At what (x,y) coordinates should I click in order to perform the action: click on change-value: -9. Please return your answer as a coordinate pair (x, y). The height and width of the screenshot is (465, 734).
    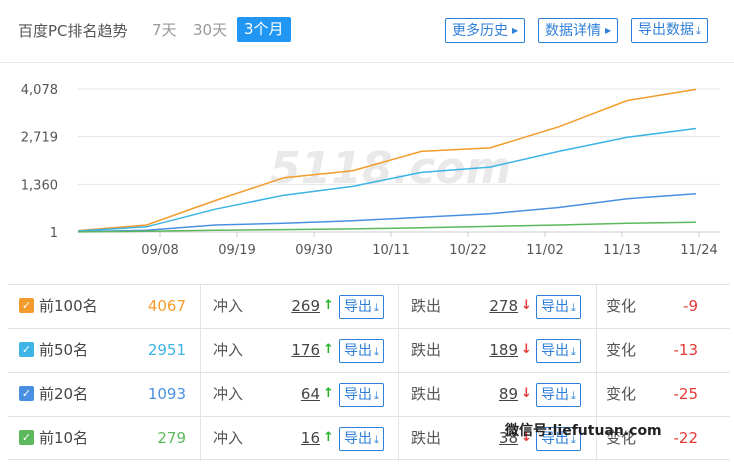
    Looking at the image, I should click on (690, 306).